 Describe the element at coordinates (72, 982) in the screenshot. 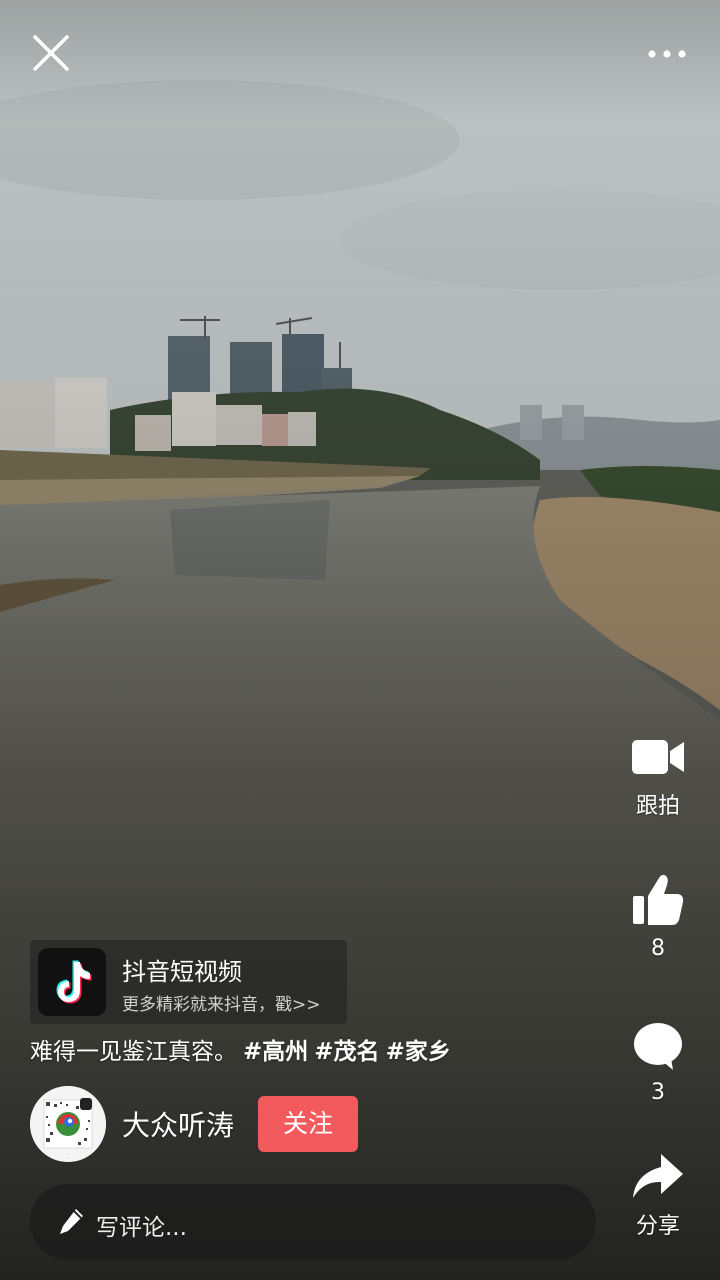

I see `douyin-logo-icon` at that location.